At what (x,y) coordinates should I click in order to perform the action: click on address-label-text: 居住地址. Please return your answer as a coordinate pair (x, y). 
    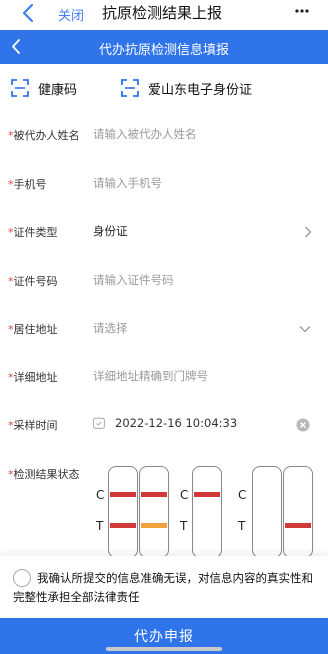
    Looking at the image, I should click on (35, 329).